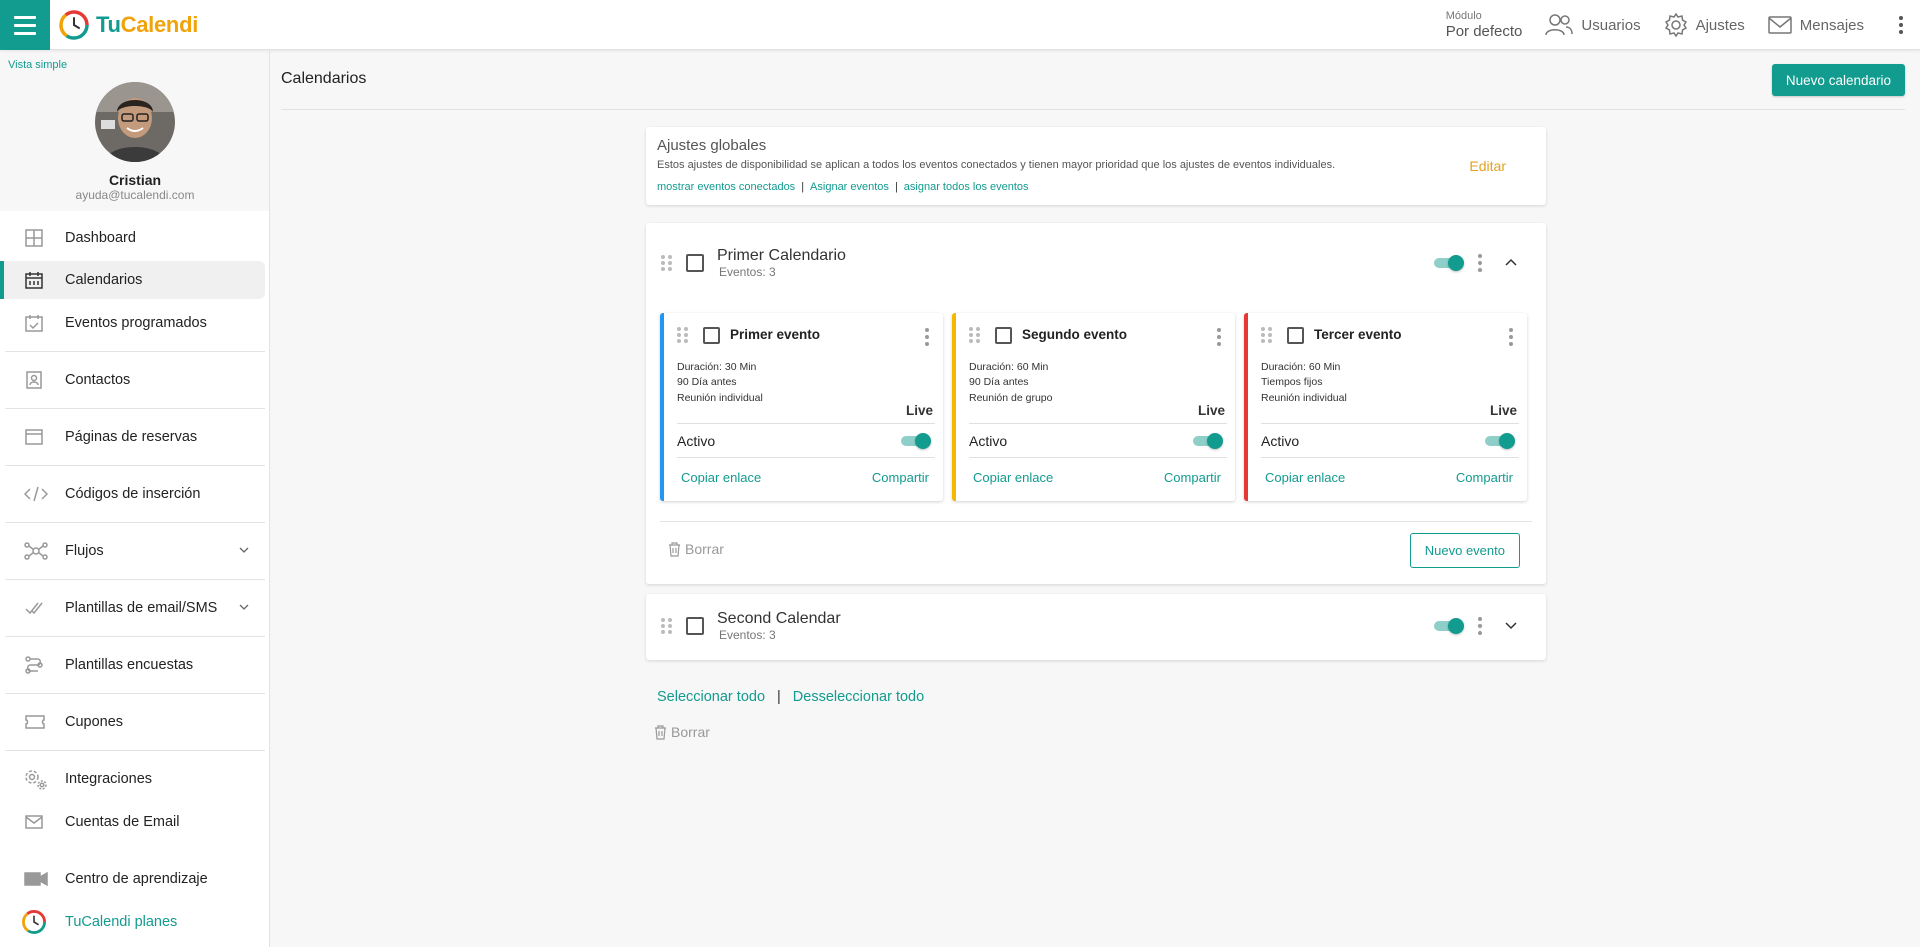  What do you see at coordinates (132, 608) in the screenshot?
I see `sidebar-item-plantillas-email-sms: Plantillas de email/SMS` at bounding box center [132, 608].